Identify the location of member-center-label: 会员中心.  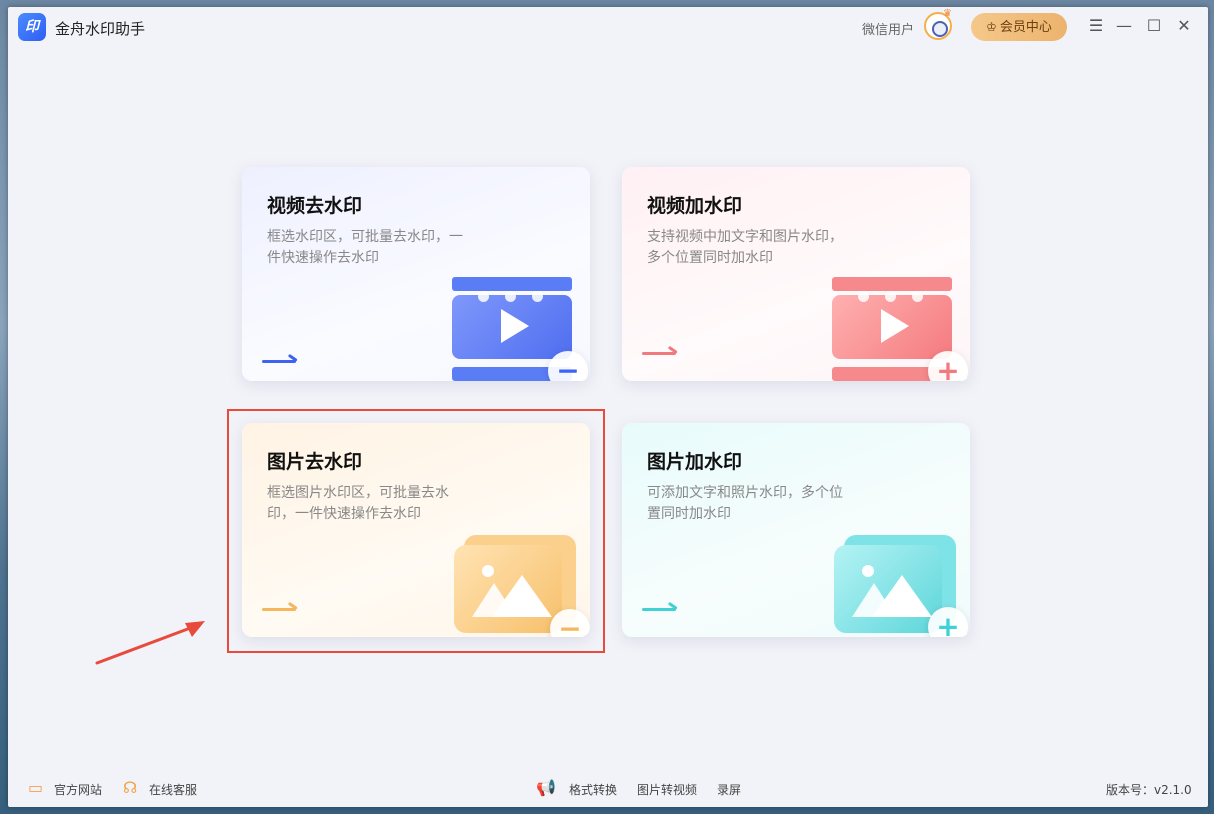
(1025, 27).